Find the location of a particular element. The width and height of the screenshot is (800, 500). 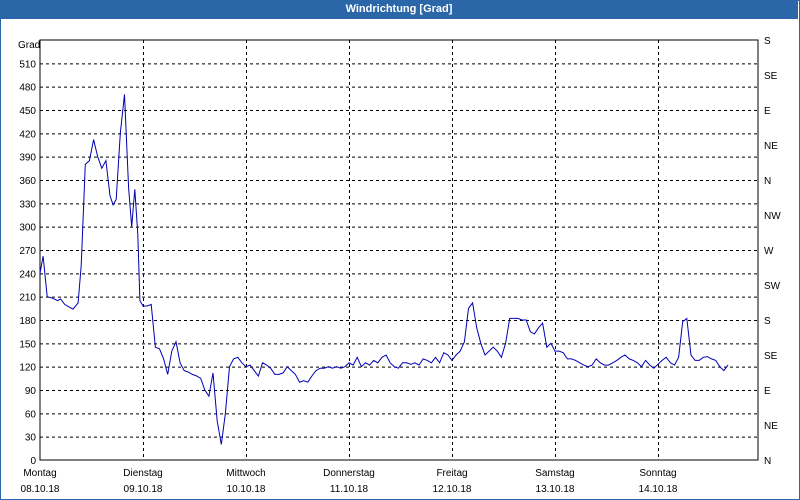

y-tick-label: 360 is located at coordinates (27, 181).